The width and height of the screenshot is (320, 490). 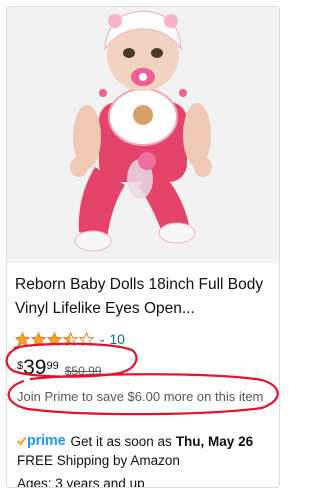 I want to click on price-fraction: 99, so click(x=52, y=366).